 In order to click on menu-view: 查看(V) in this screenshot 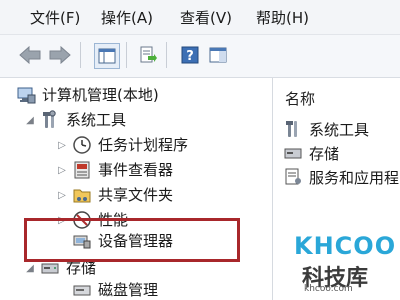, I will do `click(206, 18)`.